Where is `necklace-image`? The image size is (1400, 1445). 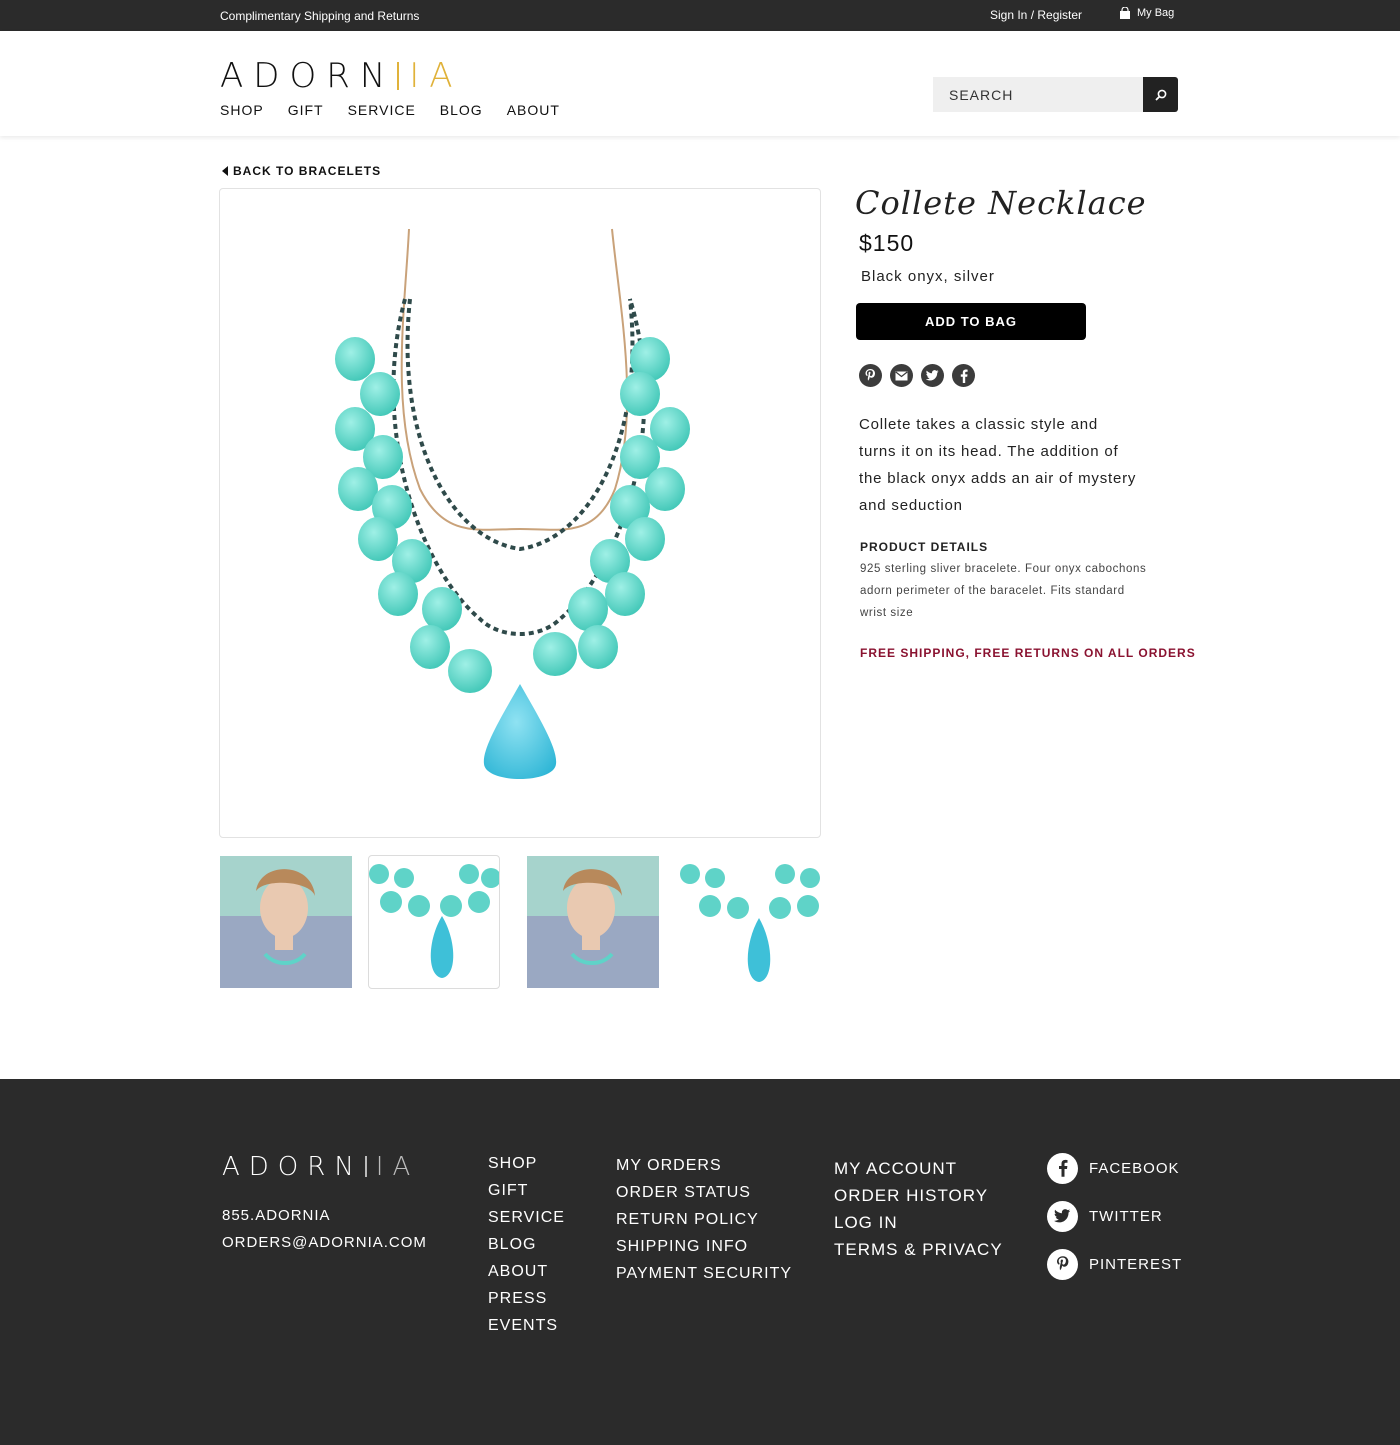
necklace-image is located at coordinates (512, 503).